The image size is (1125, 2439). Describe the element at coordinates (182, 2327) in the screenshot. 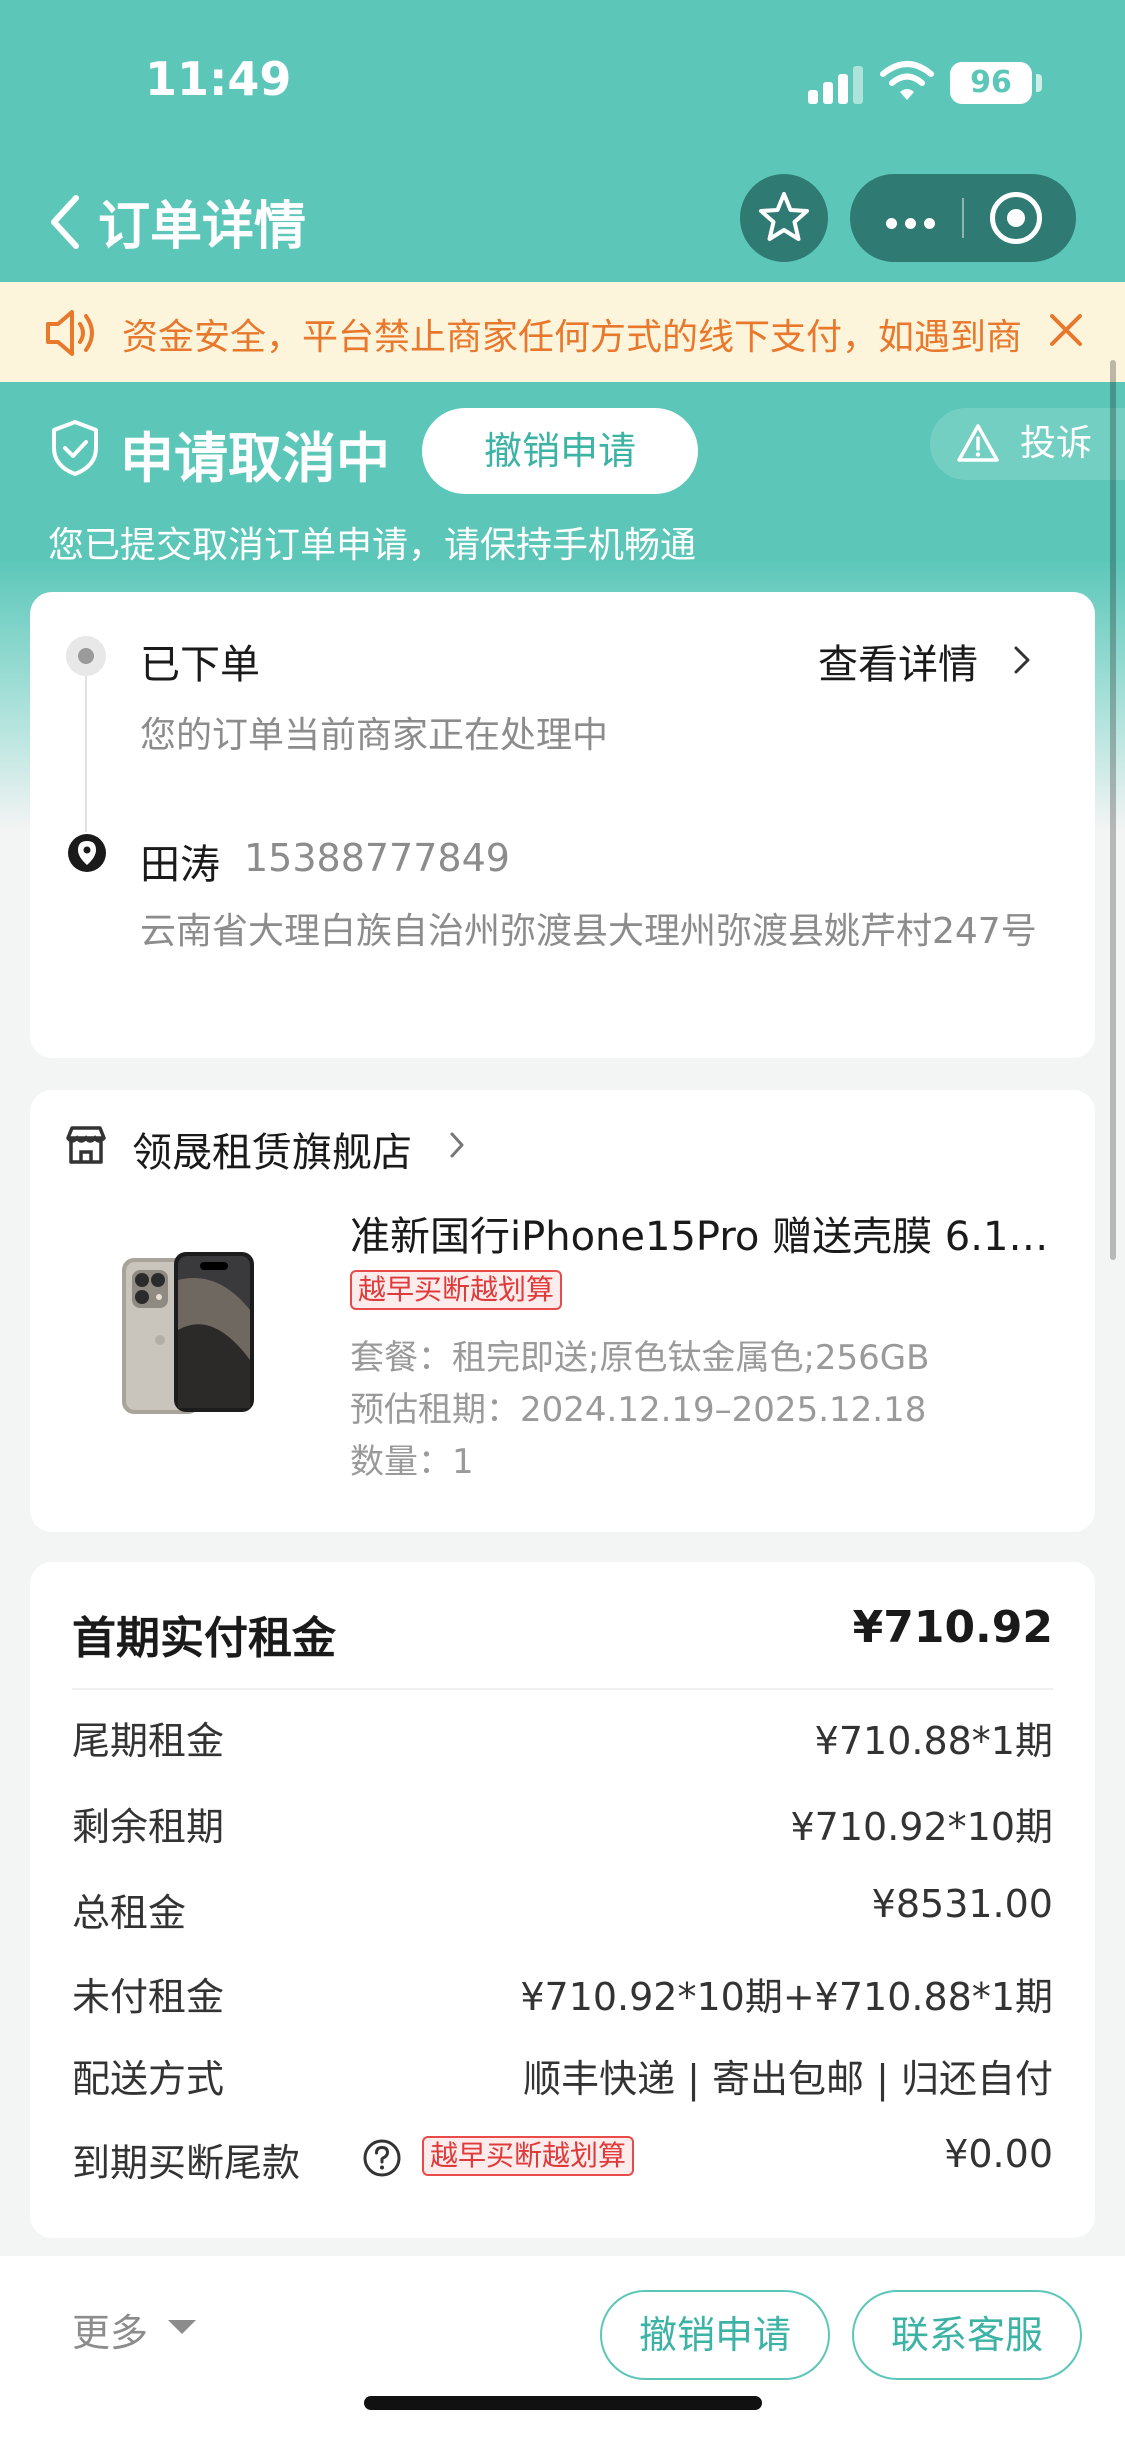

I see `caret-down-icon` at that location.